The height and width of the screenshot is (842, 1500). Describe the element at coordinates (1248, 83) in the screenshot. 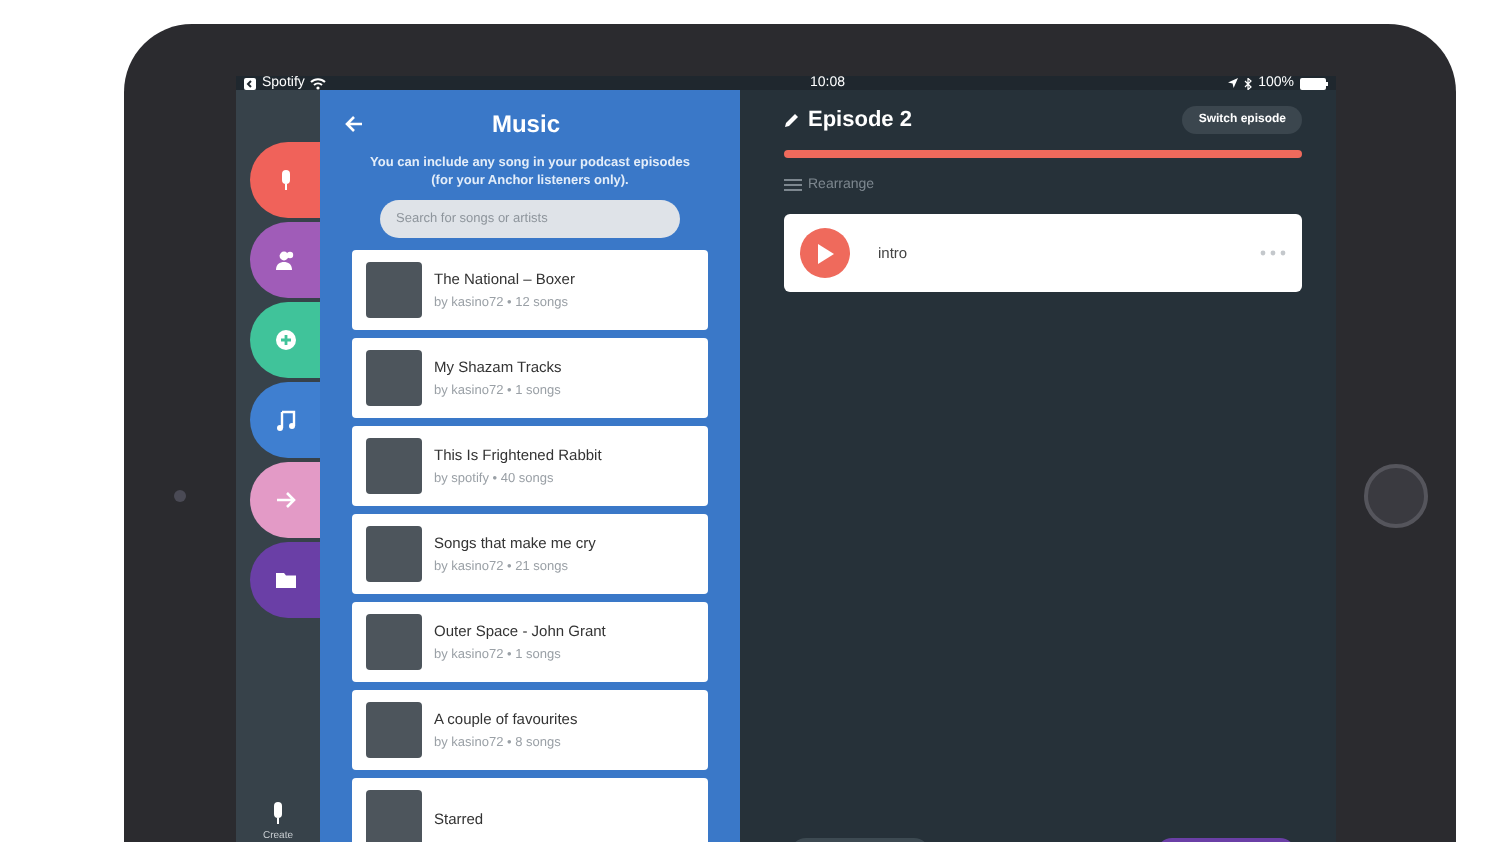

I see `bluetooth-icon` at that location.